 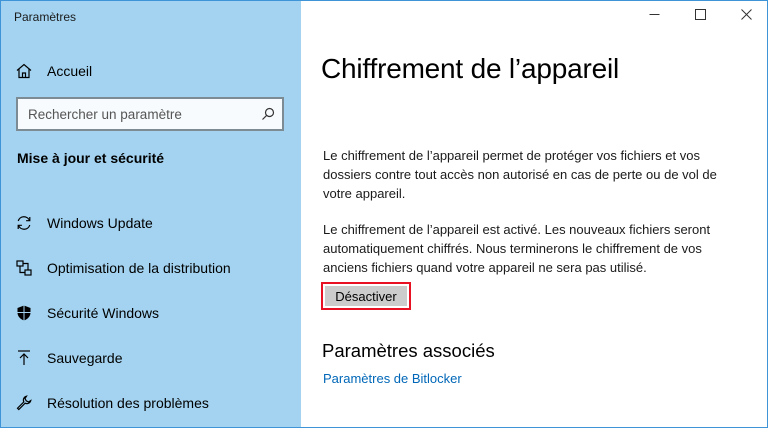 I want to click on minimize-icon, so click(x=654, y=16).